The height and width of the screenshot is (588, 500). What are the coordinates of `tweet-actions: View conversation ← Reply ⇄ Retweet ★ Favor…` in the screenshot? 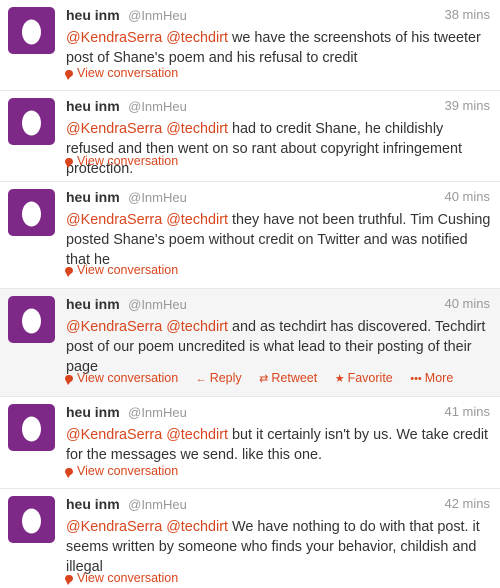 It's located at (259, 378).